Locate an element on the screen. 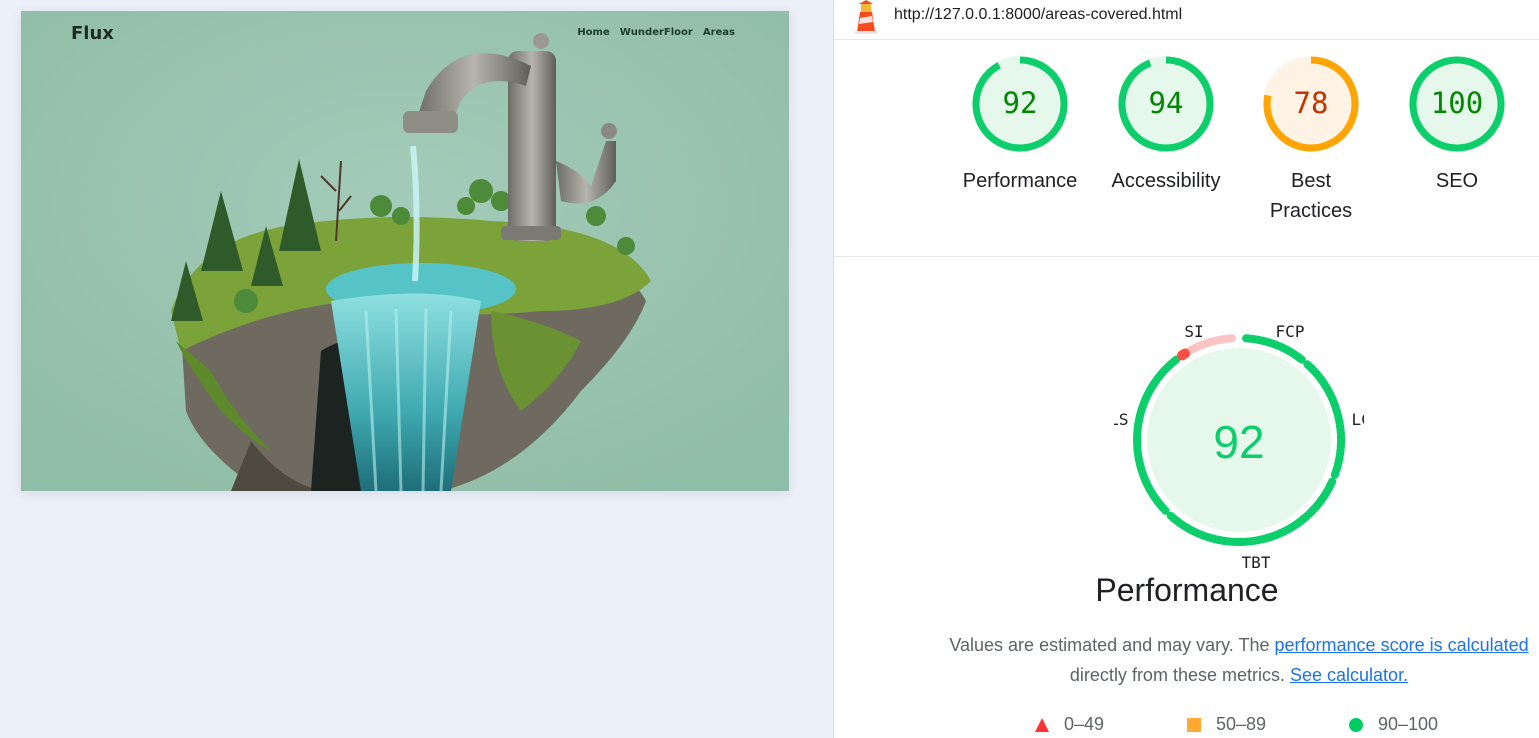  performance-title: Performance is located at coordinates (1187, 590).